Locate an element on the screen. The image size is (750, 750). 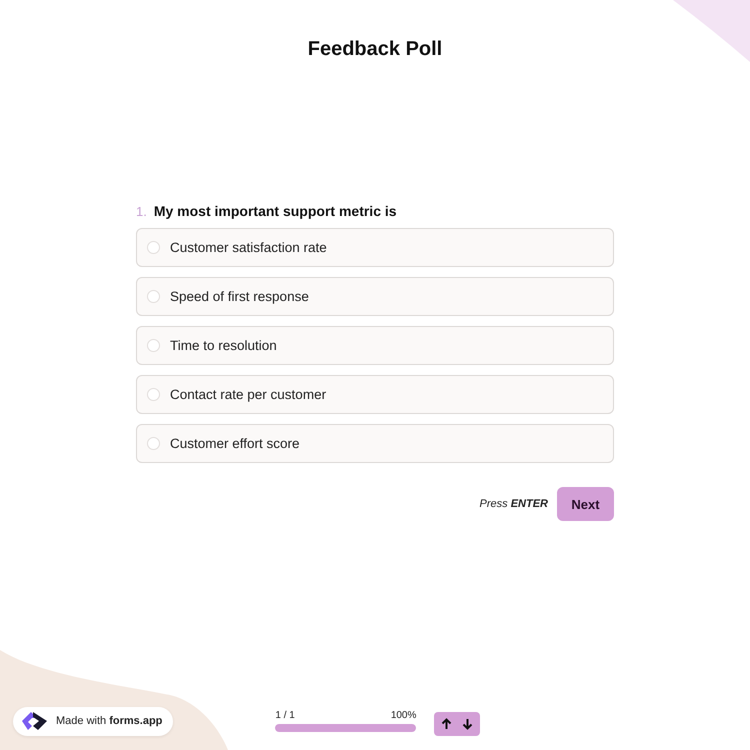
answer-option: Customer effort score is located at coordinates (375, 443).